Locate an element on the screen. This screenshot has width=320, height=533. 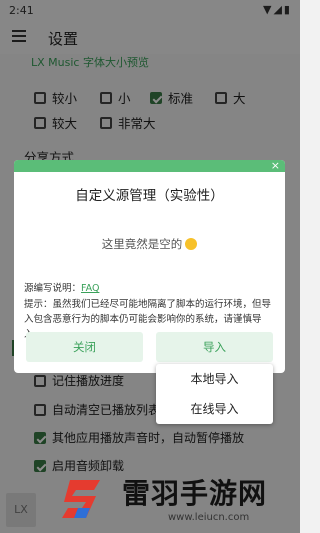
surprised-emoji-icon is located at coordinates (191, 244).